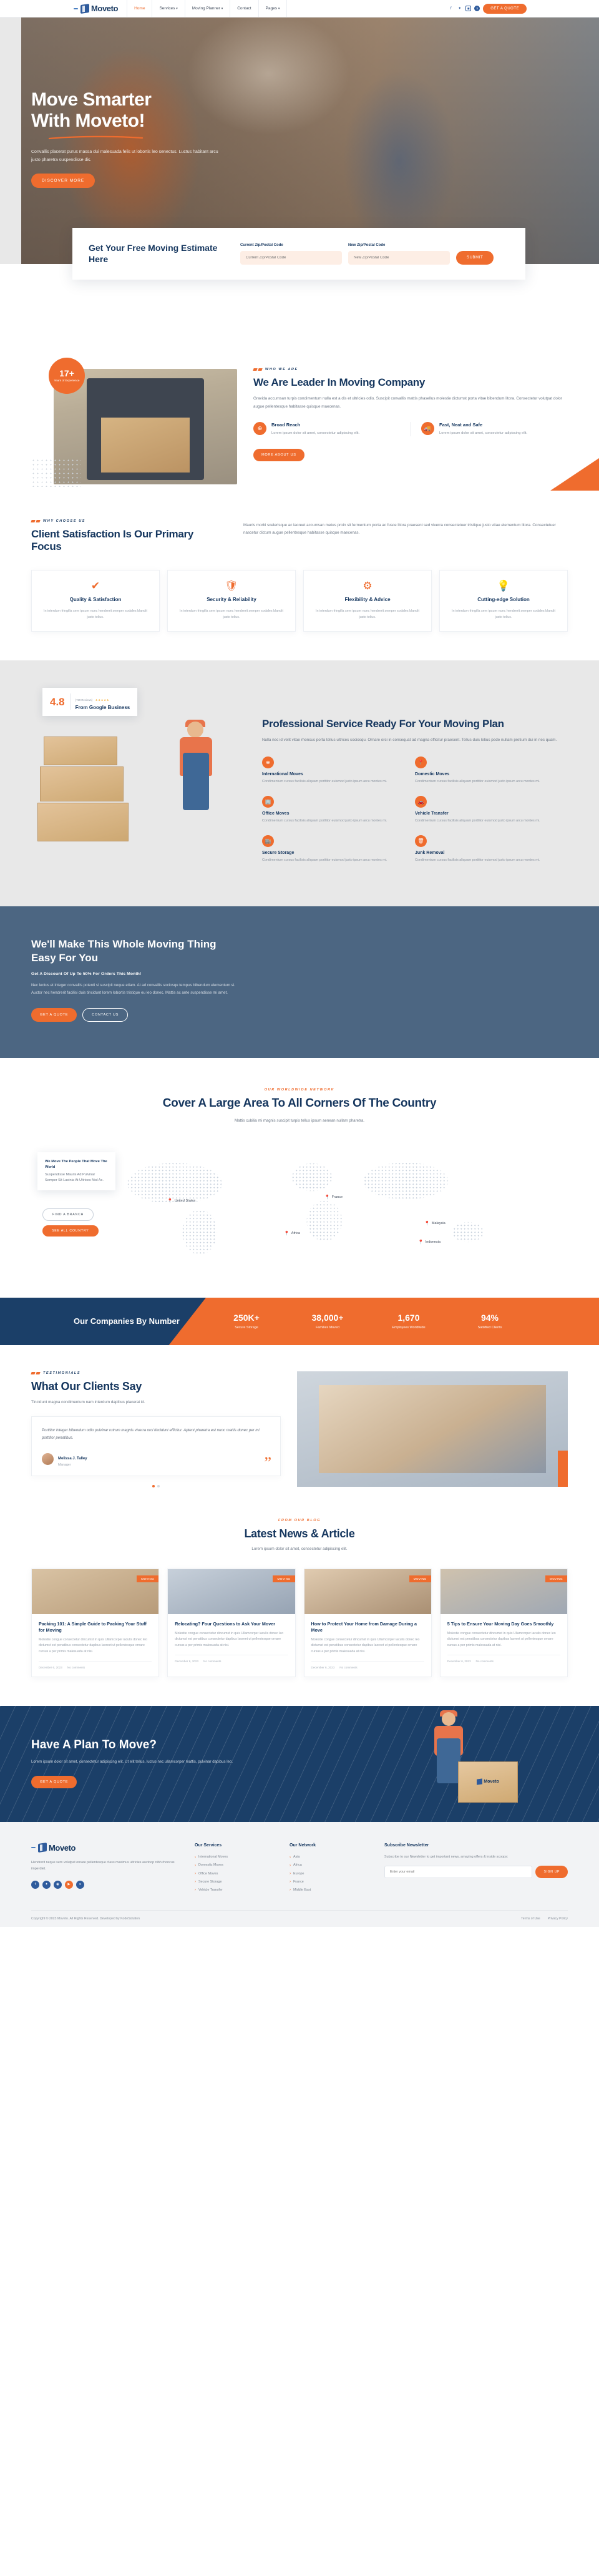 The width and height of the screenshot is (599, 2576). Describe the element at coordinates (195, 729) in the screenshot. I see `head-shape` at that location.